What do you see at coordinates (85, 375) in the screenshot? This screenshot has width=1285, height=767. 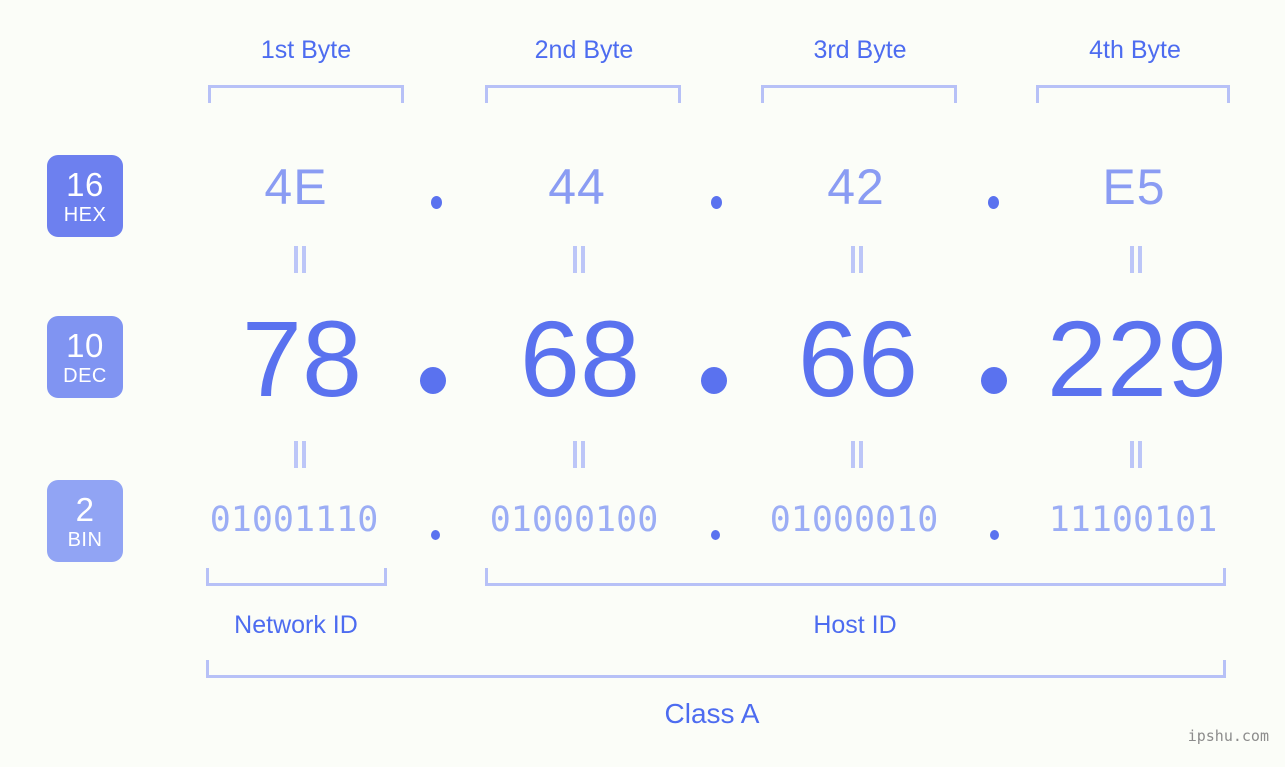 I see `base-badge-dec-abbr: DEC` at bounding box center [85, 375].